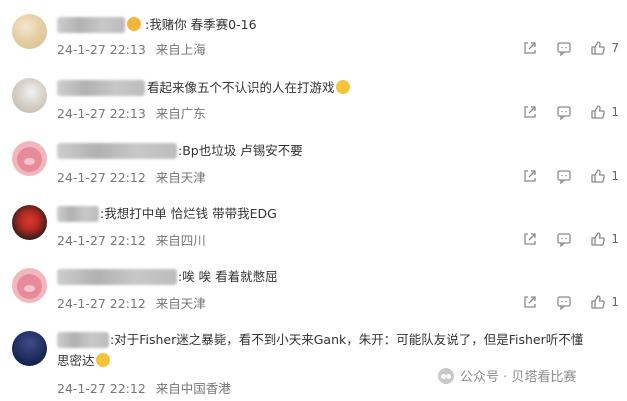 Image resolution: width=627 pixels, height=401 pixels. Describe the element at coordinates (201, 24) in the screenshot. I see `comment-text: :我赌你 春季赛0-16` at that location.